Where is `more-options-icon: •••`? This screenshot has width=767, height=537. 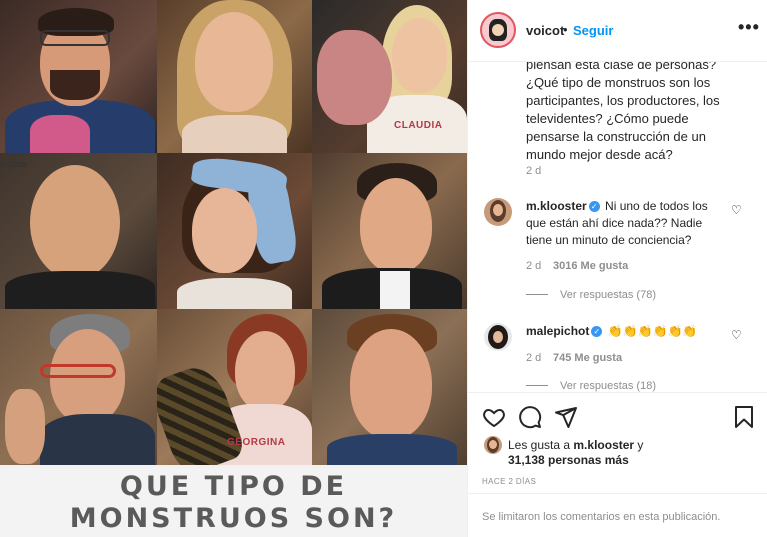 more-options-icon: ••• is located at coordinates (749, 27).